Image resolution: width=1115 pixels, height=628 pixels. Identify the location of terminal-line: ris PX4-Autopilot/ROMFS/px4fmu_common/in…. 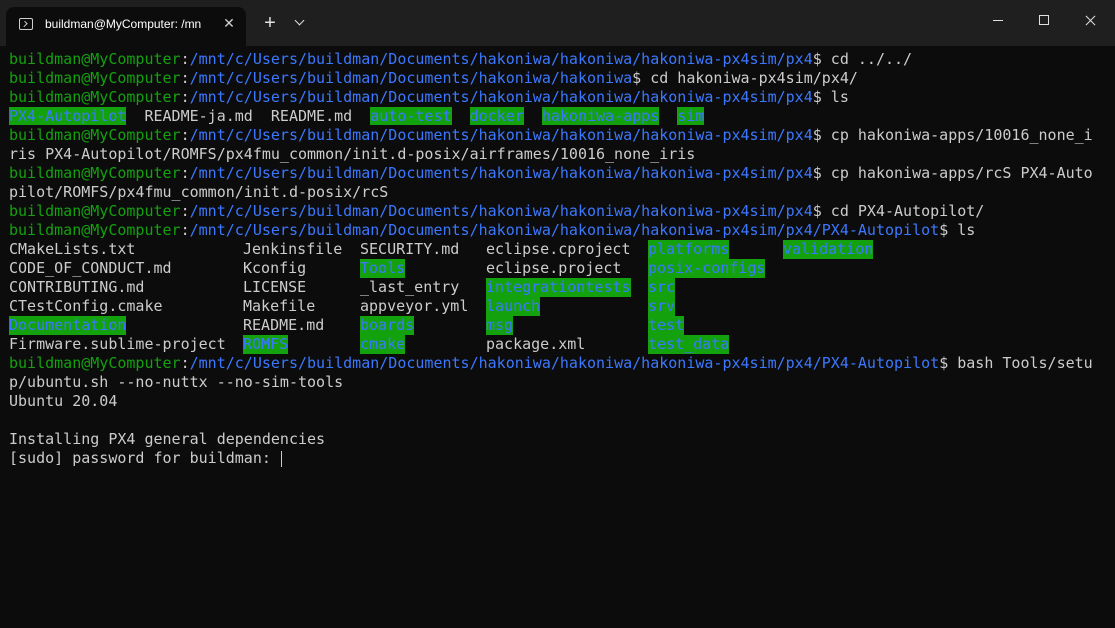
(352, 154).